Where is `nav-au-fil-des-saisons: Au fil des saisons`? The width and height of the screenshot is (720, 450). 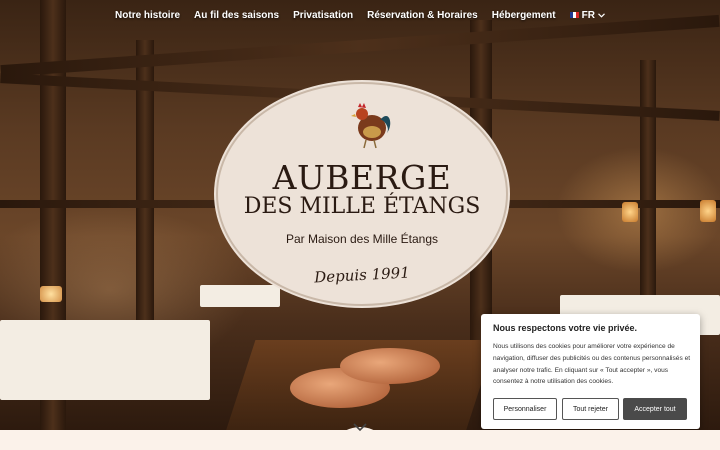
nav-au-fil-des-saisons: Au fil des saisons is located at coordinates (236, 15).